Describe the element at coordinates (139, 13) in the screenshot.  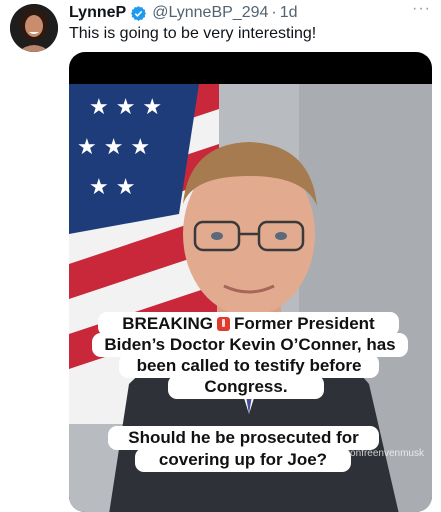
I see `verified-badge-icon` at that location.